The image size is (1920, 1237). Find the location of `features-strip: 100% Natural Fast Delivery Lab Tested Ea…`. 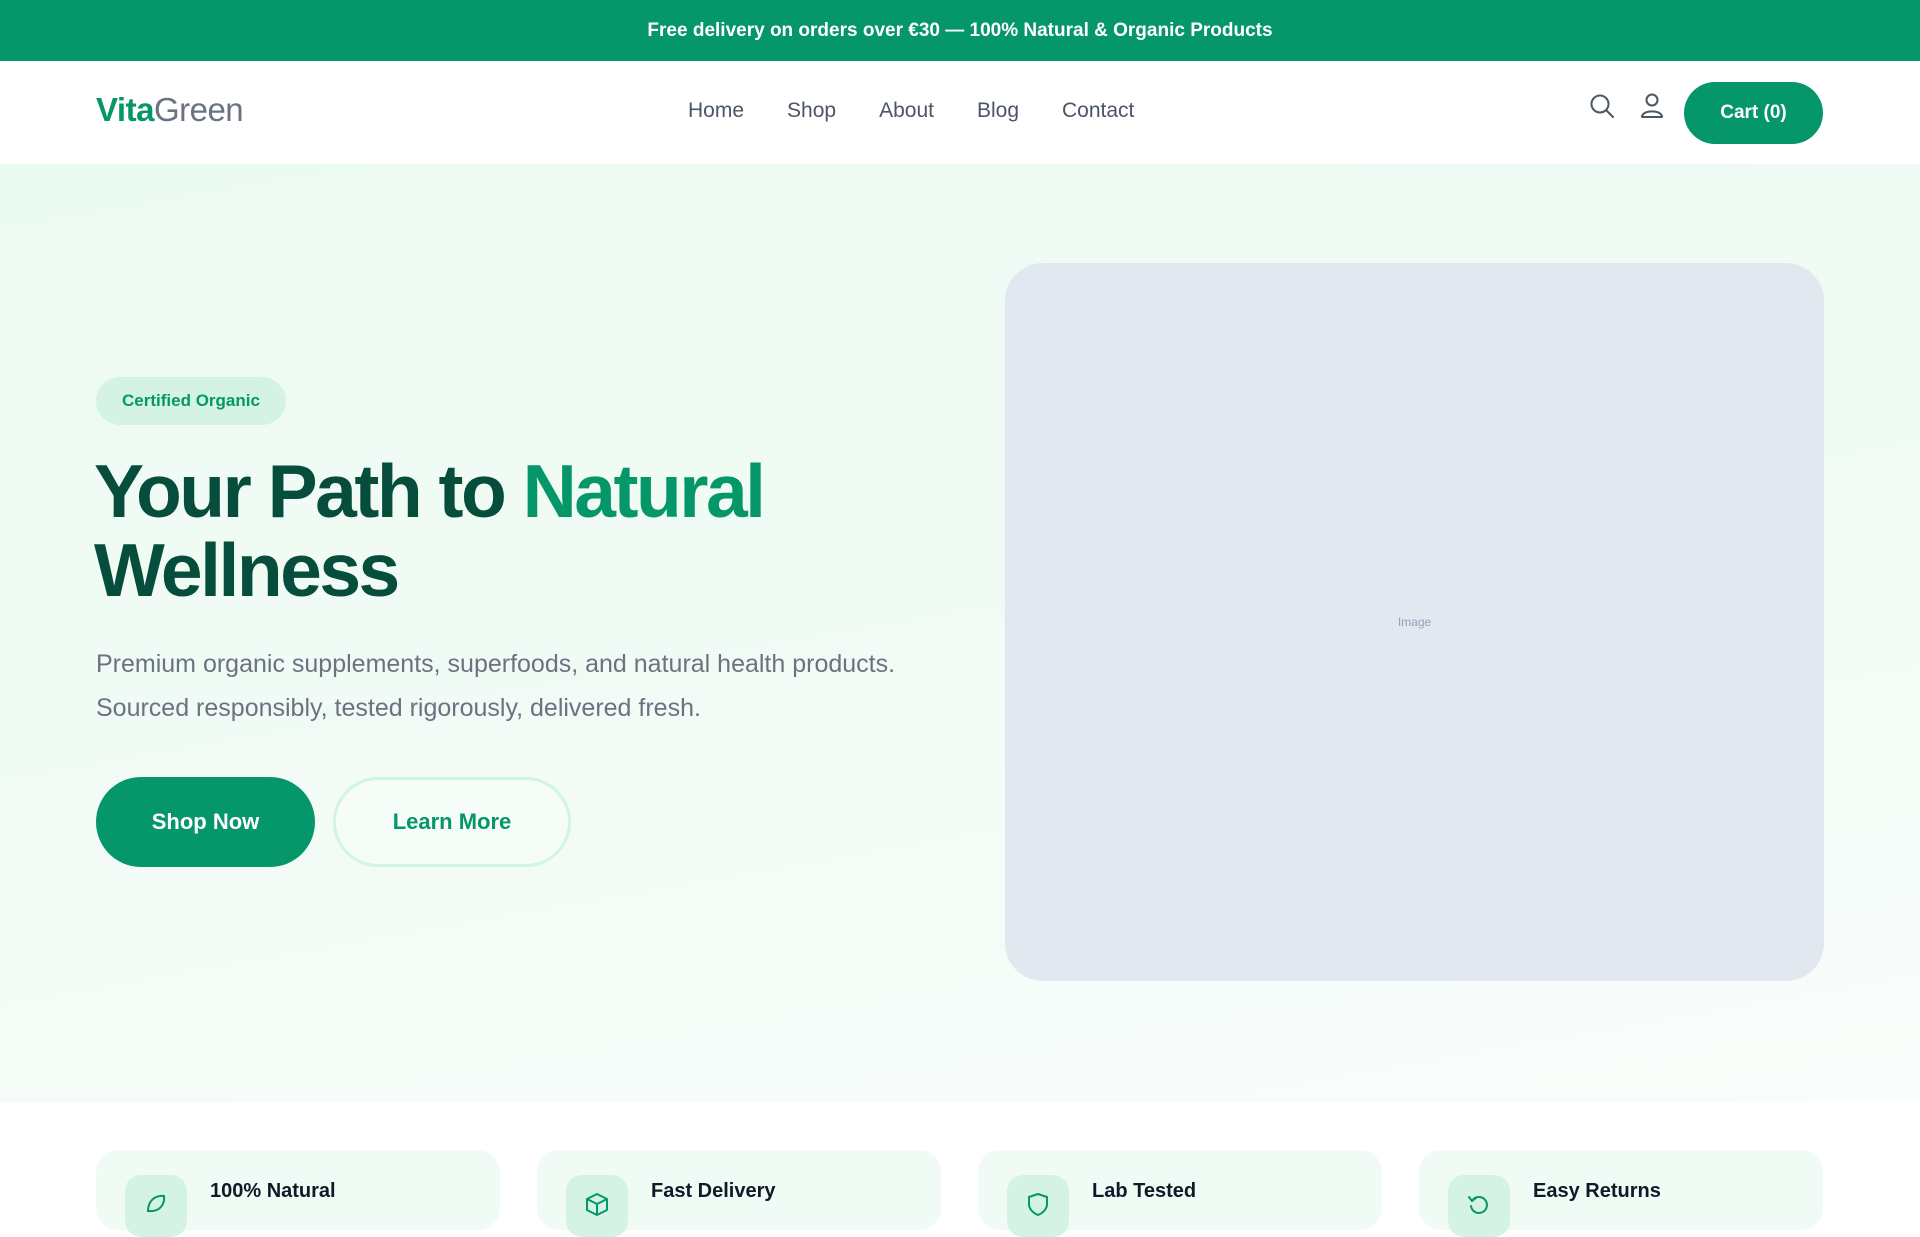

features-strip: 100% Natural Fast Delivery Lab Tested Ea… is located at coordinates (960, 1169).